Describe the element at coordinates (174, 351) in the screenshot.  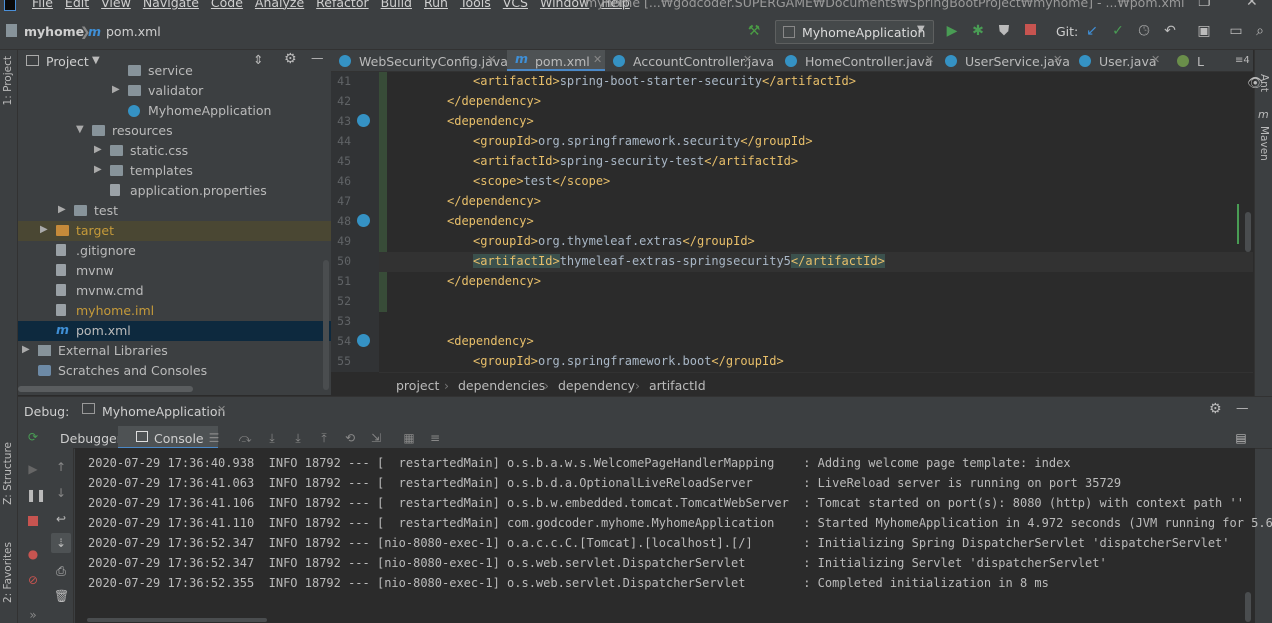
I see `tree-item: ▶ External Libraries` at that location.